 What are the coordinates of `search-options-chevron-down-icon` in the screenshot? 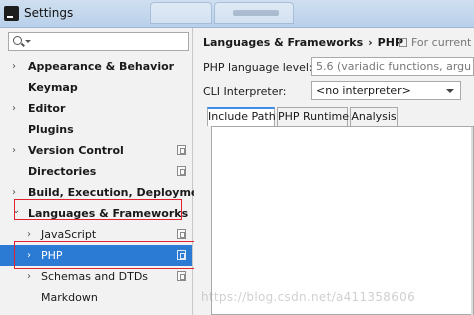 It's located at (28, 41).